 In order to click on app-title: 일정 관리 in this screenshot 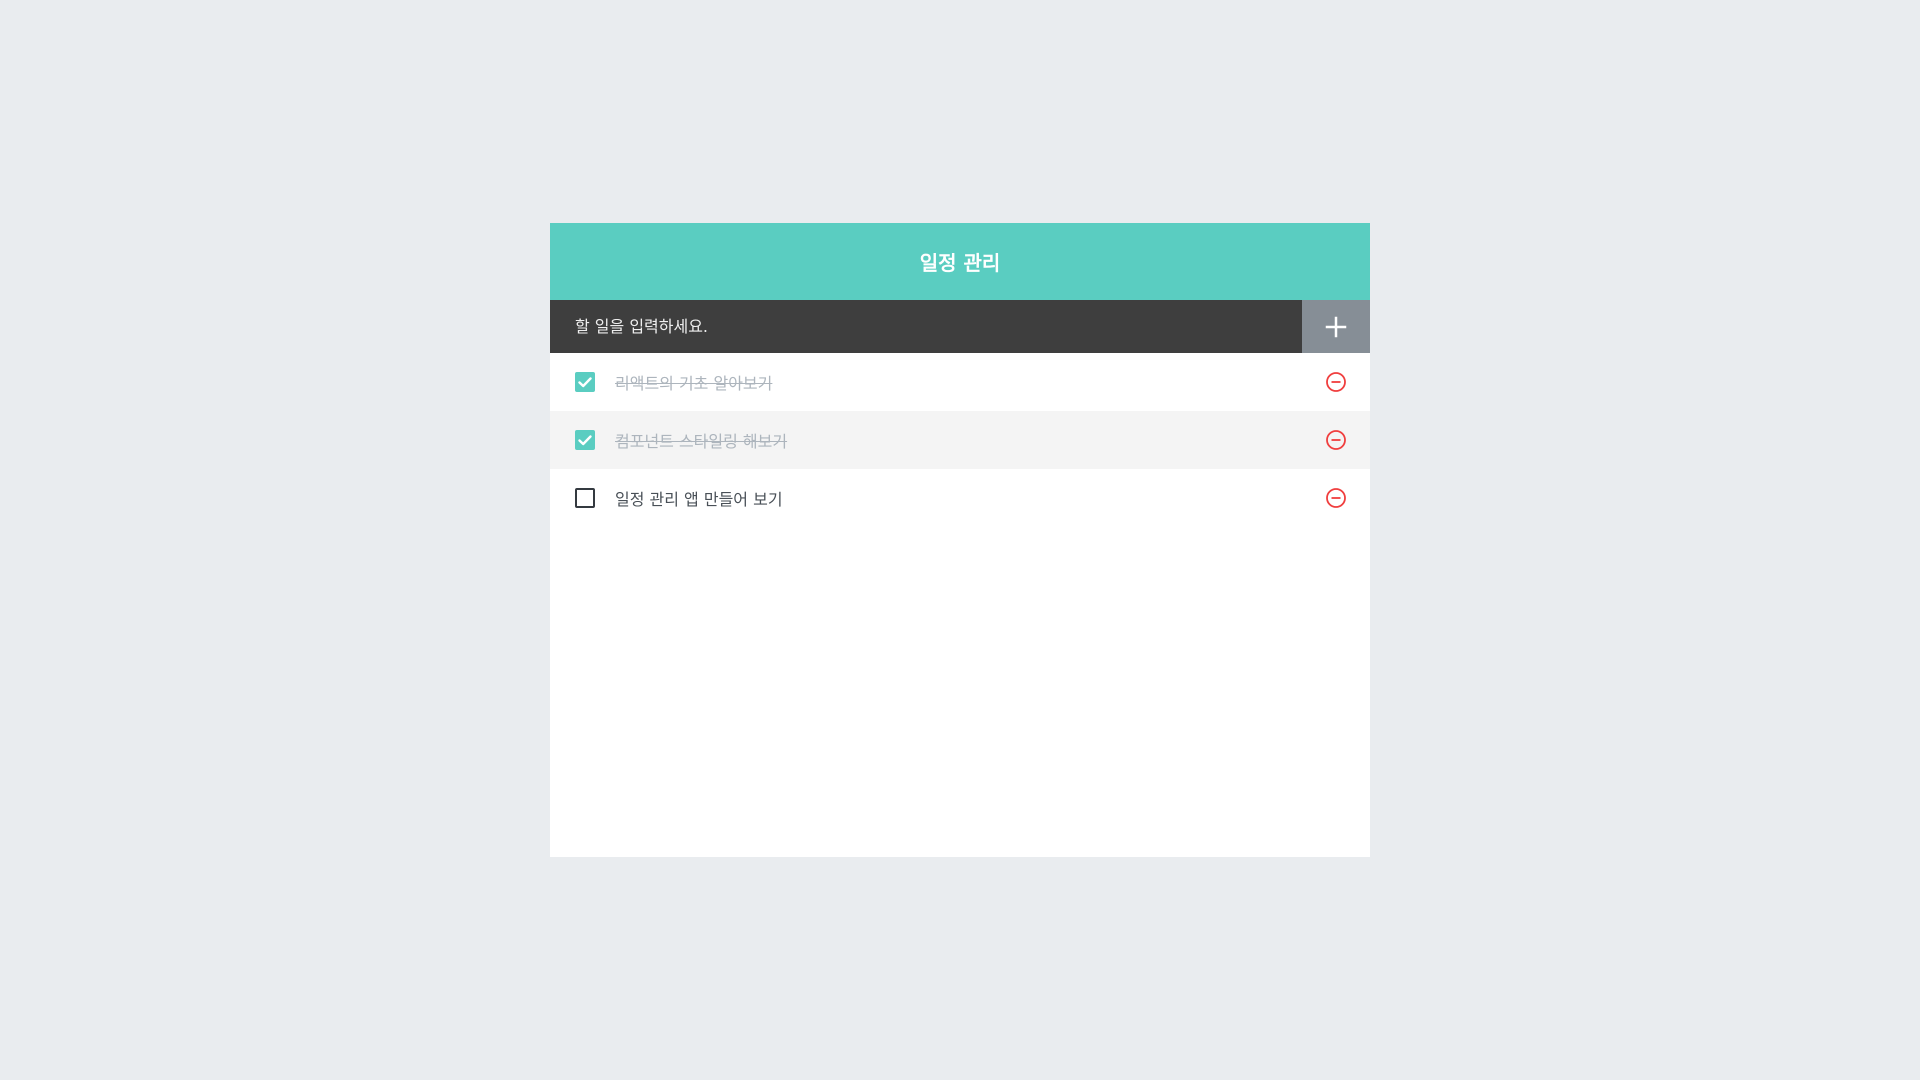, I will do `click(960, 261)`.